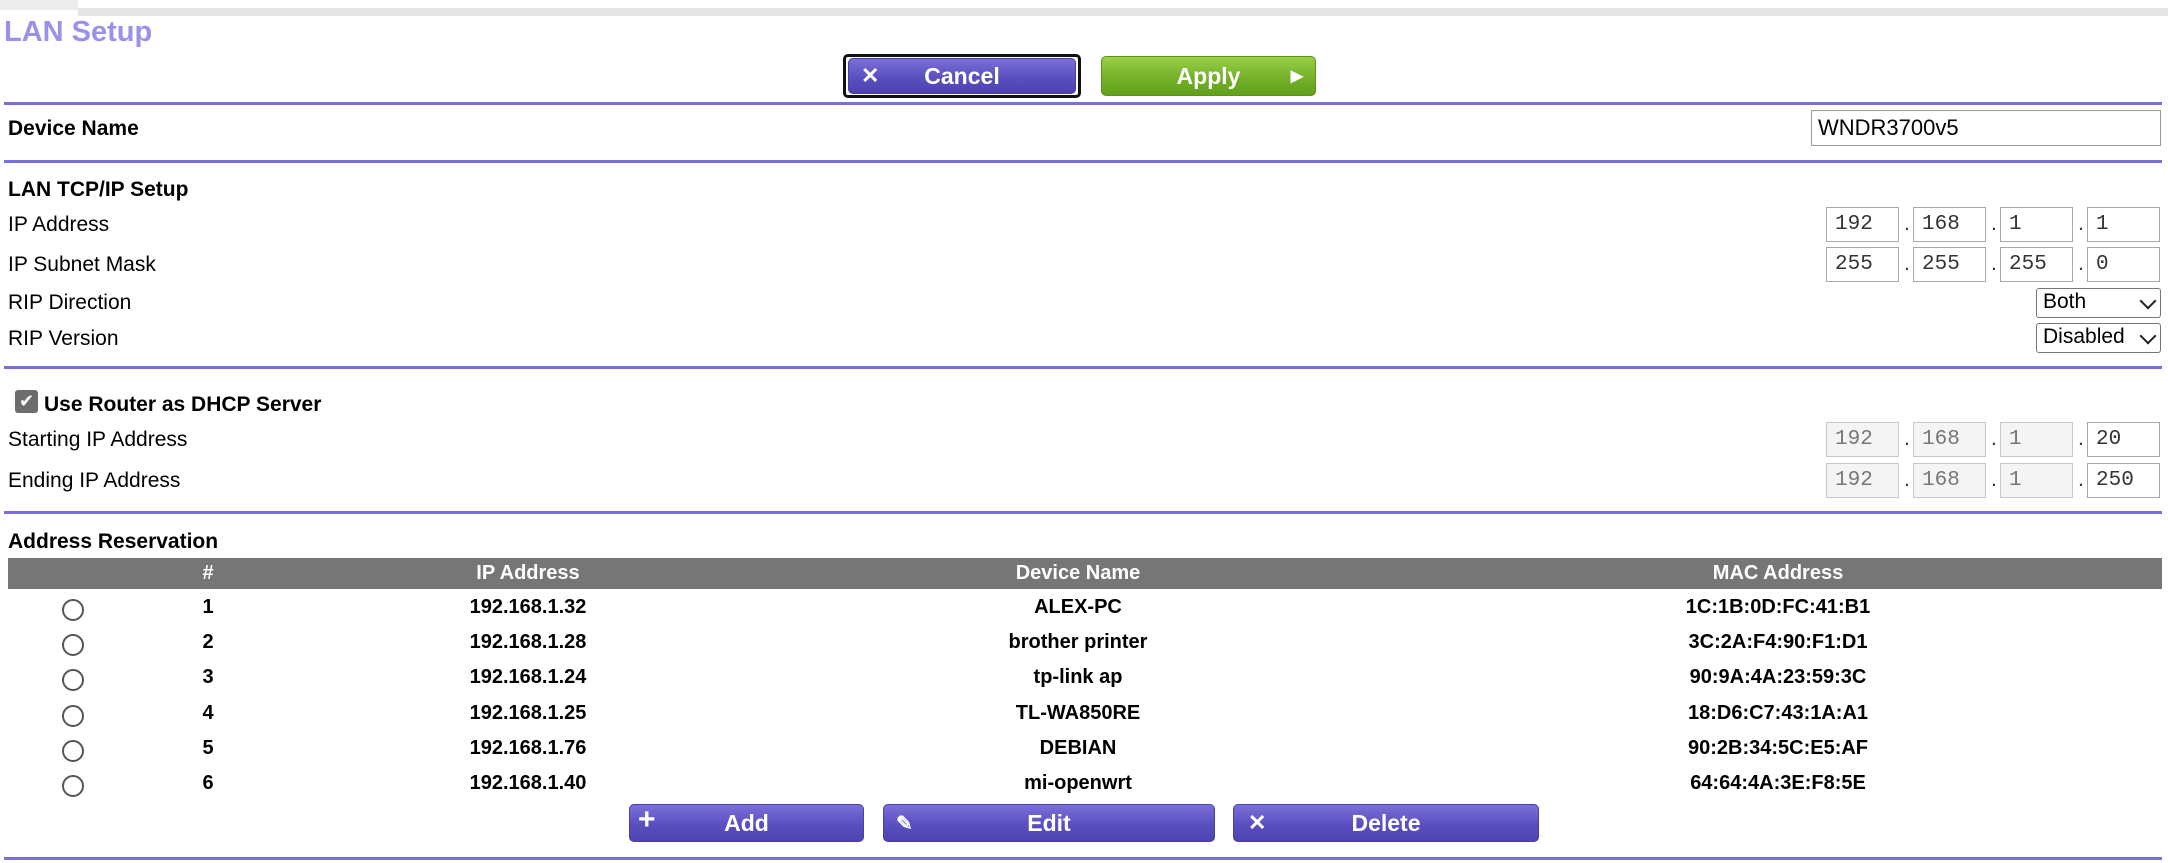 Image resolution: width=2168 pixels, height=863 pixels. Describe the element at coordinates (2036, 224) in the screenshot. I see `ip-octet-3: 1` at that location.